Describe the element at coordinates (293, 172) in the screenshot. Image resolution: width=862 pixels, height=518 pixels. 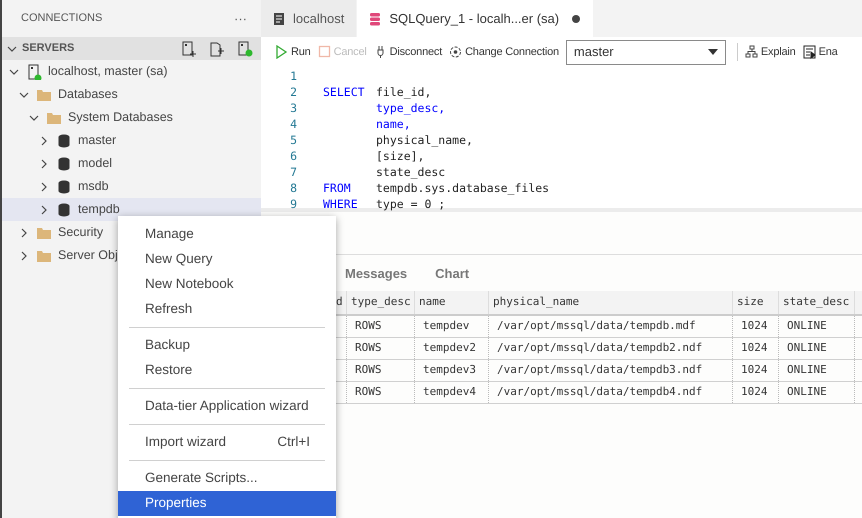
I see `line-number: 7` at that location.